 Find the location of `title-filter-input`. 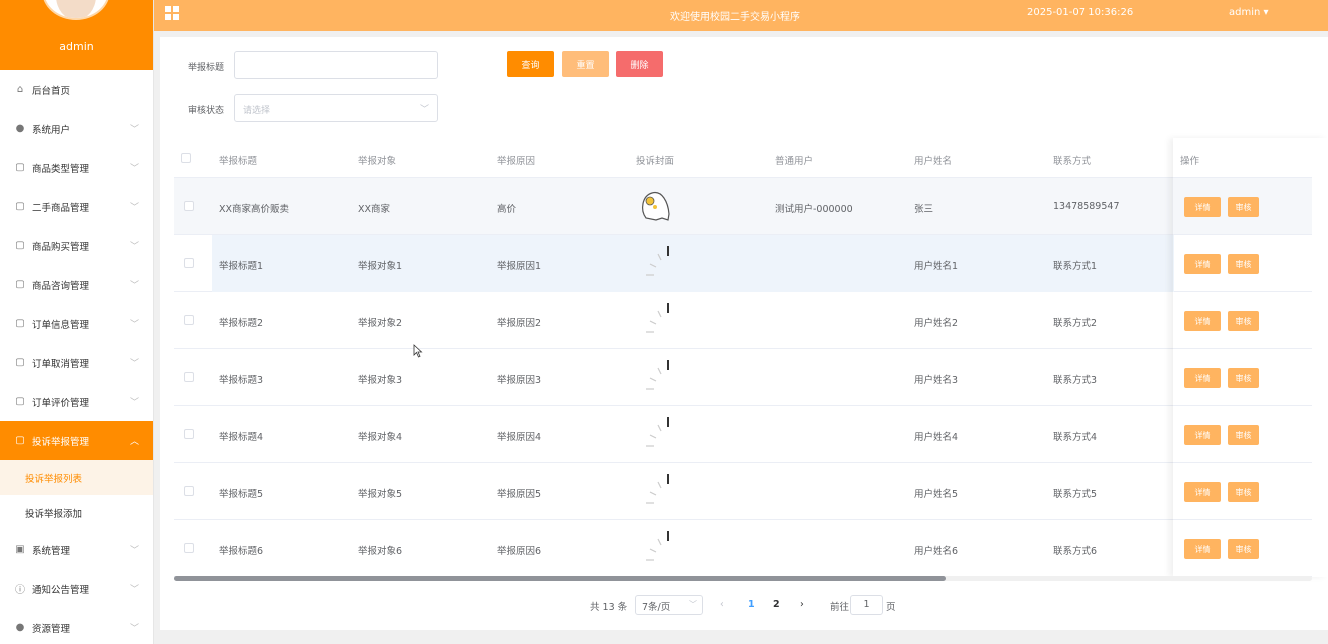

title-filter-input is located at coordinates (336, 65).